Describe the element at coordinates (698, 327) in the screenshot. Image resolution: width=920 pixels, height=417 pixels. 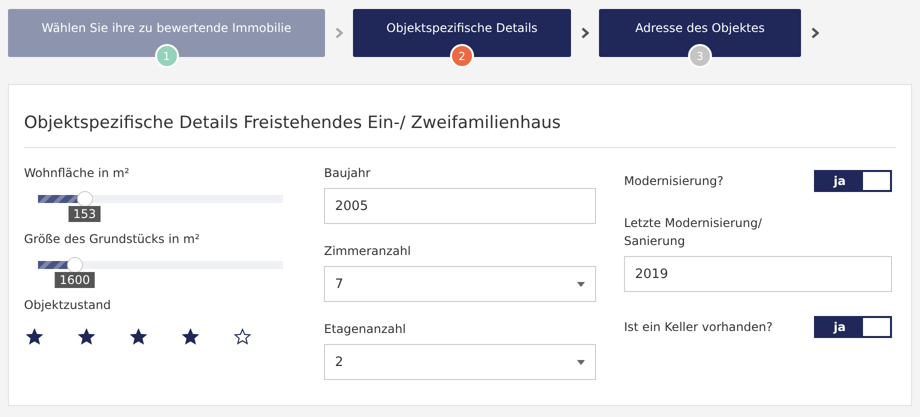
I see `toggle-label: Ist ein Keller vorhanden?` at that location.